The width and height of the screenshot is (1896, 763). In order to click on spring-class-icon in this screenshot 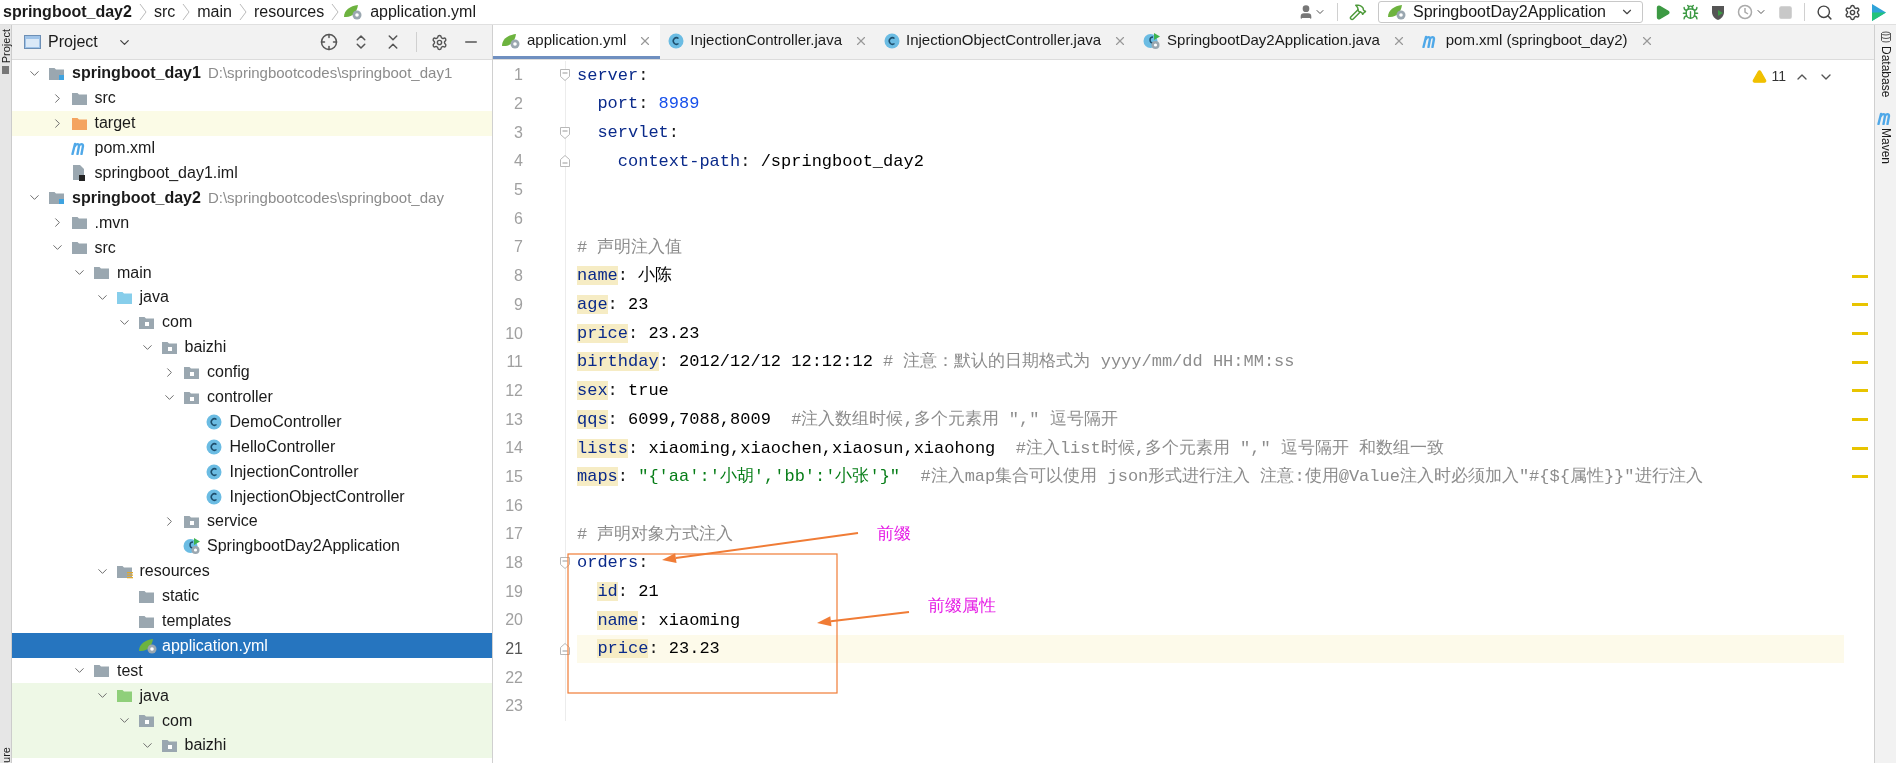, I will do `click(1152, 40)`.